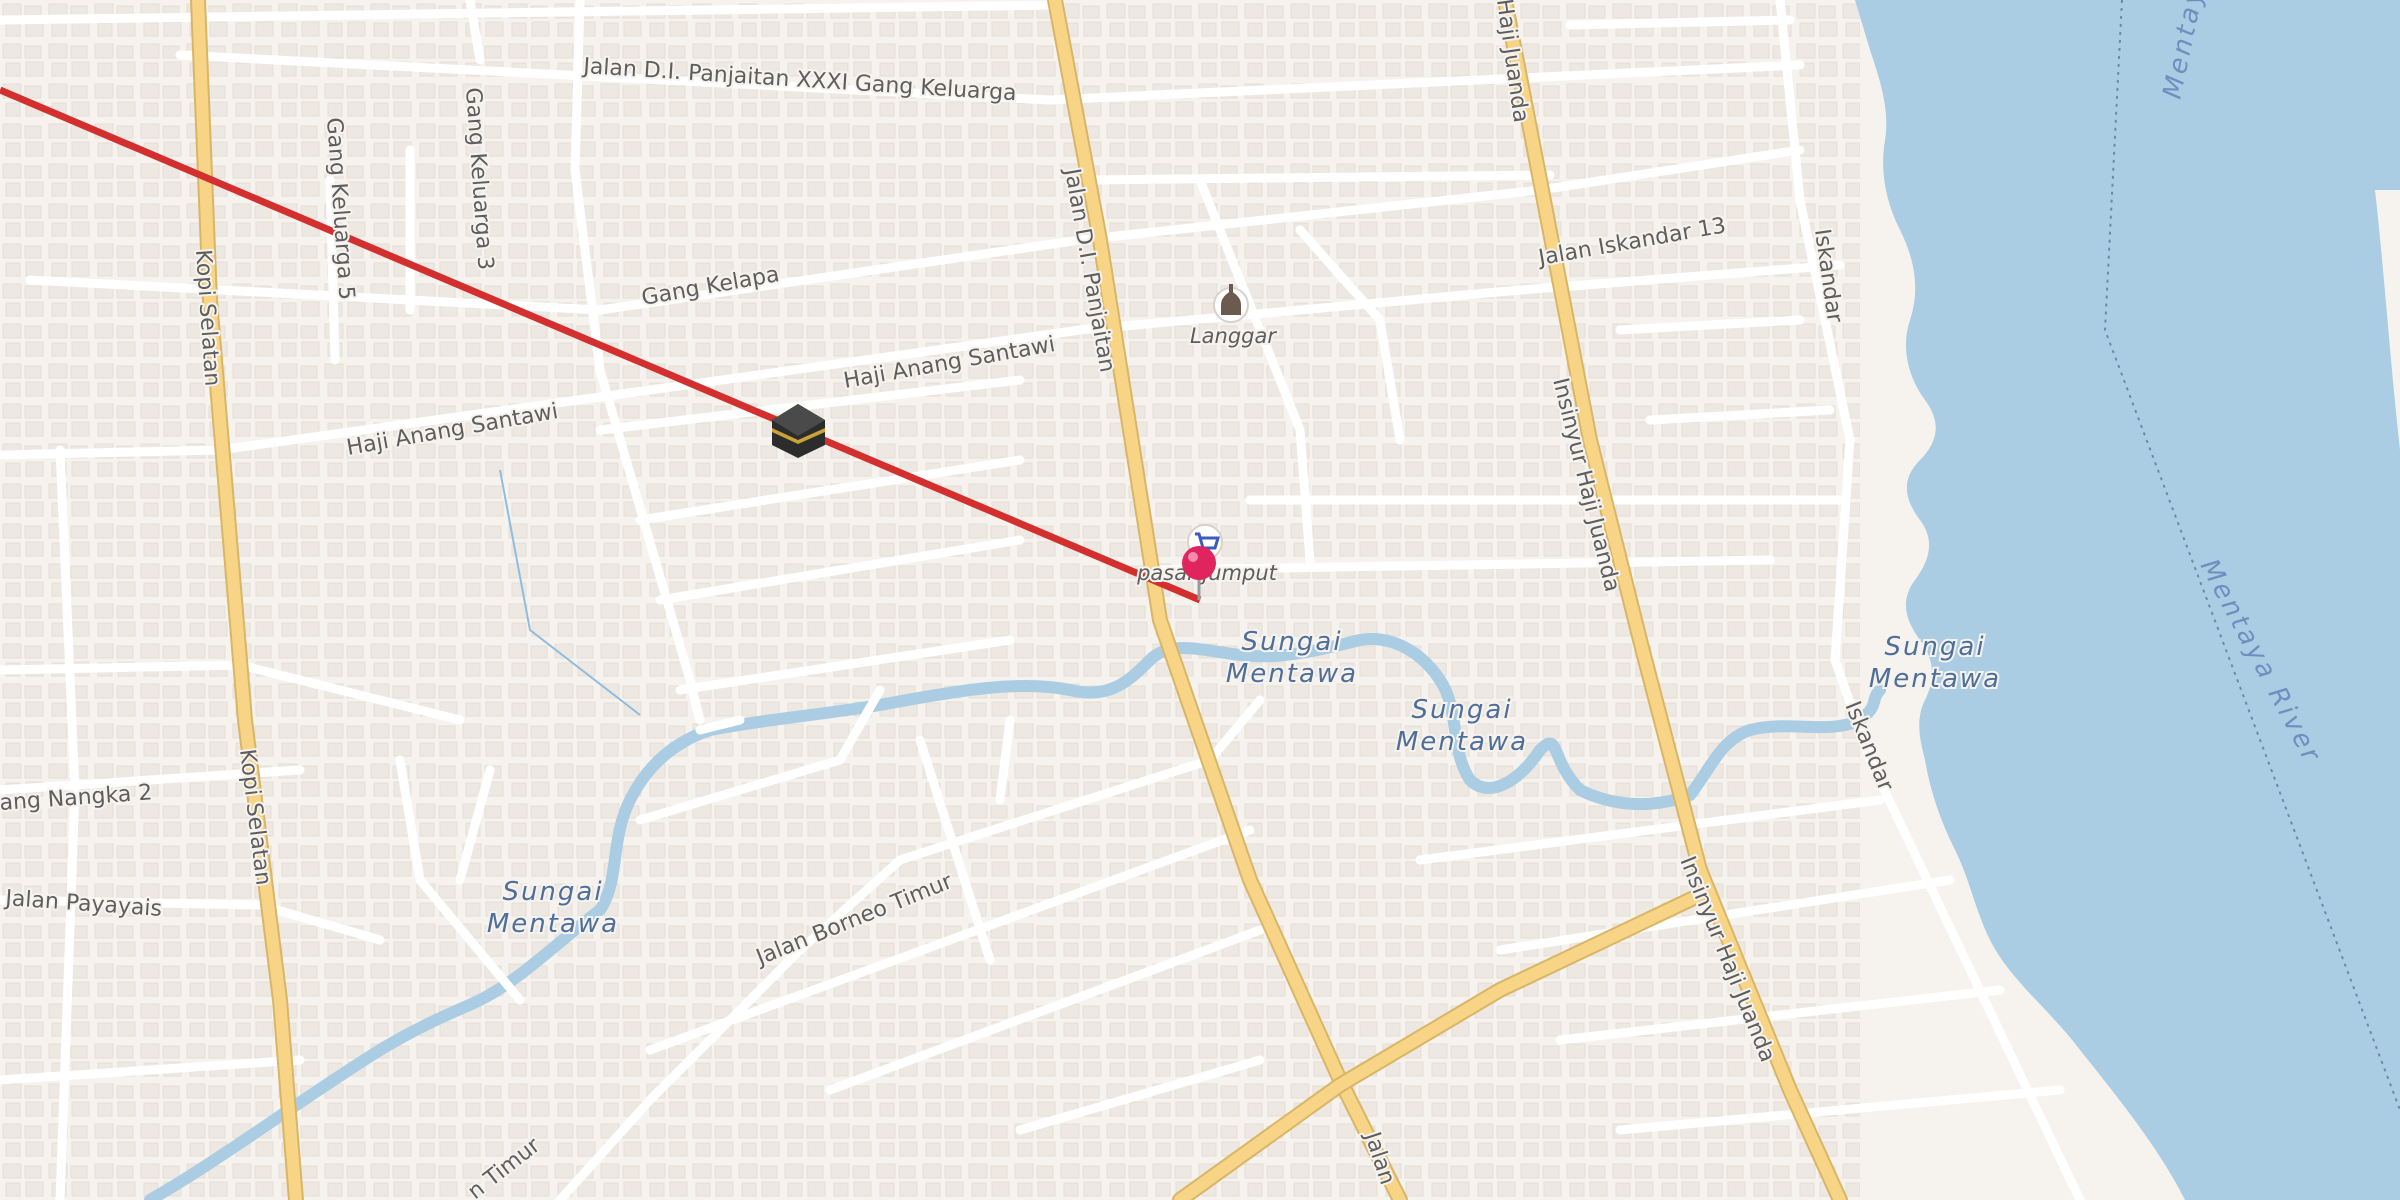  What do you see at coordinates (1292, 674) in the screenshot?
I see `water-label-sungai-mentawa-1-line2: Mentawa` at bounding box center [1292, 674].